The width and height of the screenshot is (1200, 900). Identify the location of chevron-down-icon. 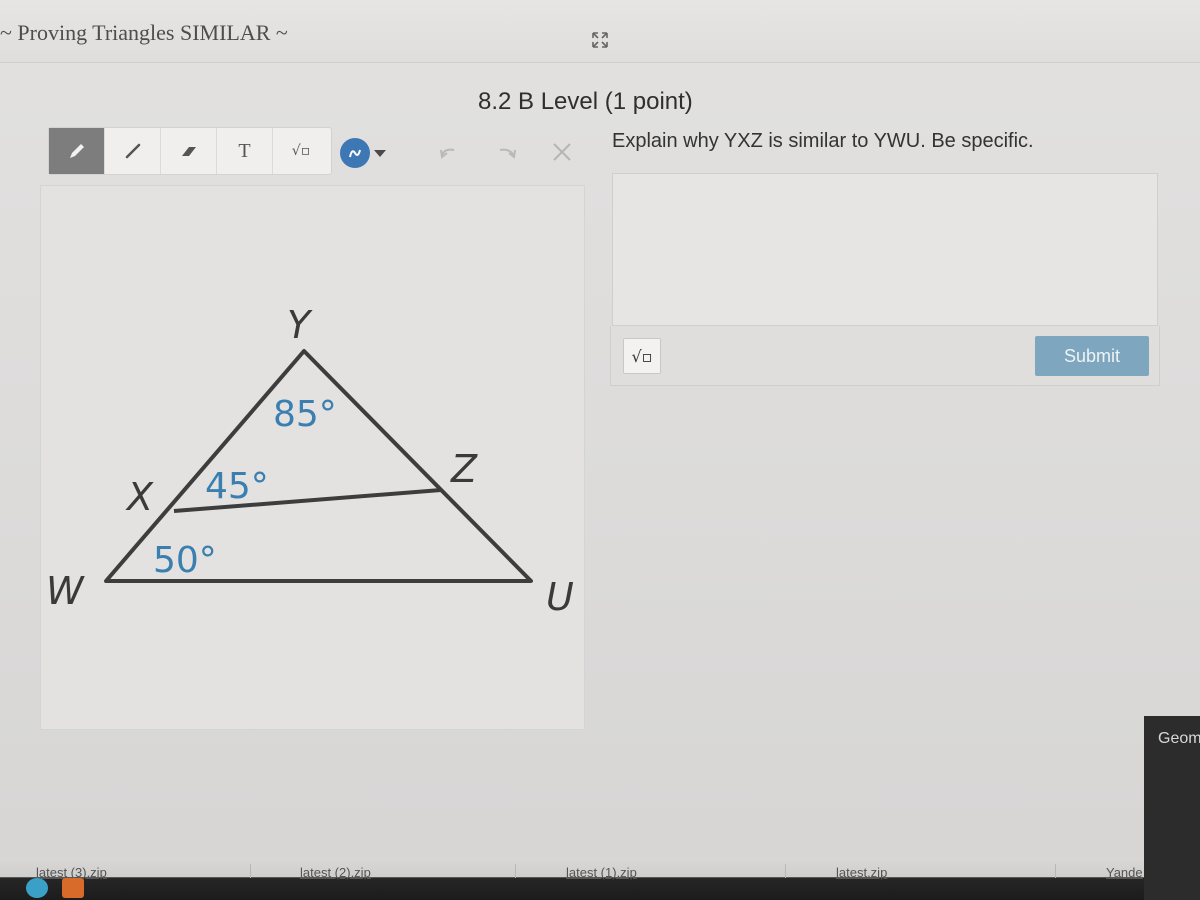
(380, 153).